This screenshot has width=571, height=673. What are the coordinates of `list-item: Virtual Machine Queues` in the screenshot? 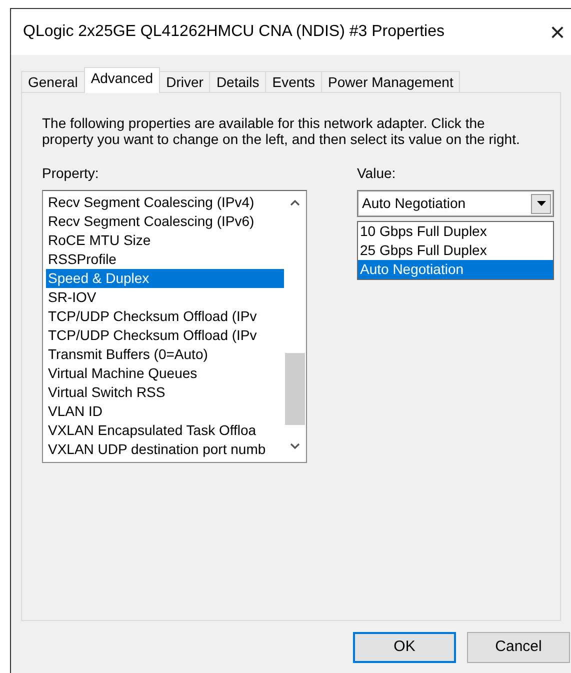 It's located at (165, 373).